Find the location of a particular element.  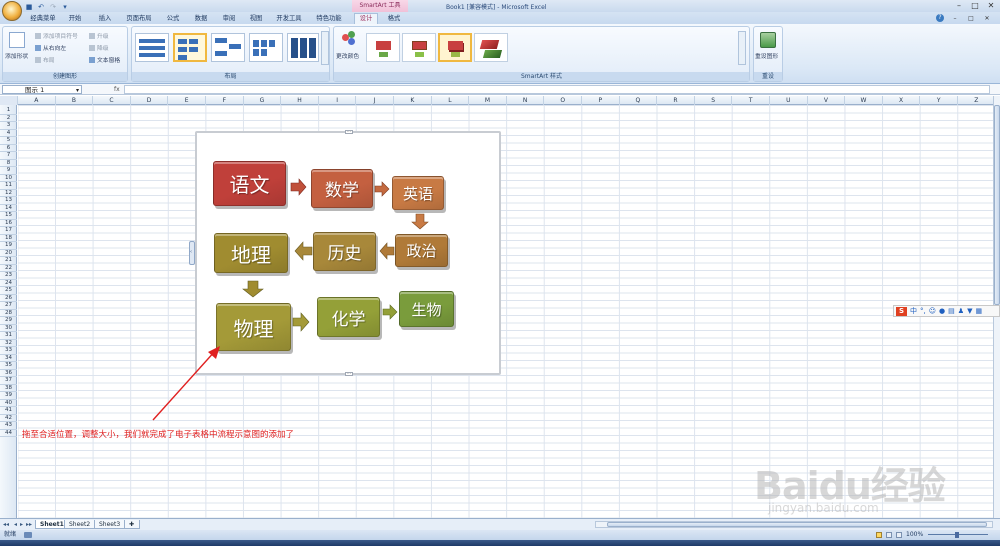

tab-formulas: 公式 is located at coordinates (173, 19).